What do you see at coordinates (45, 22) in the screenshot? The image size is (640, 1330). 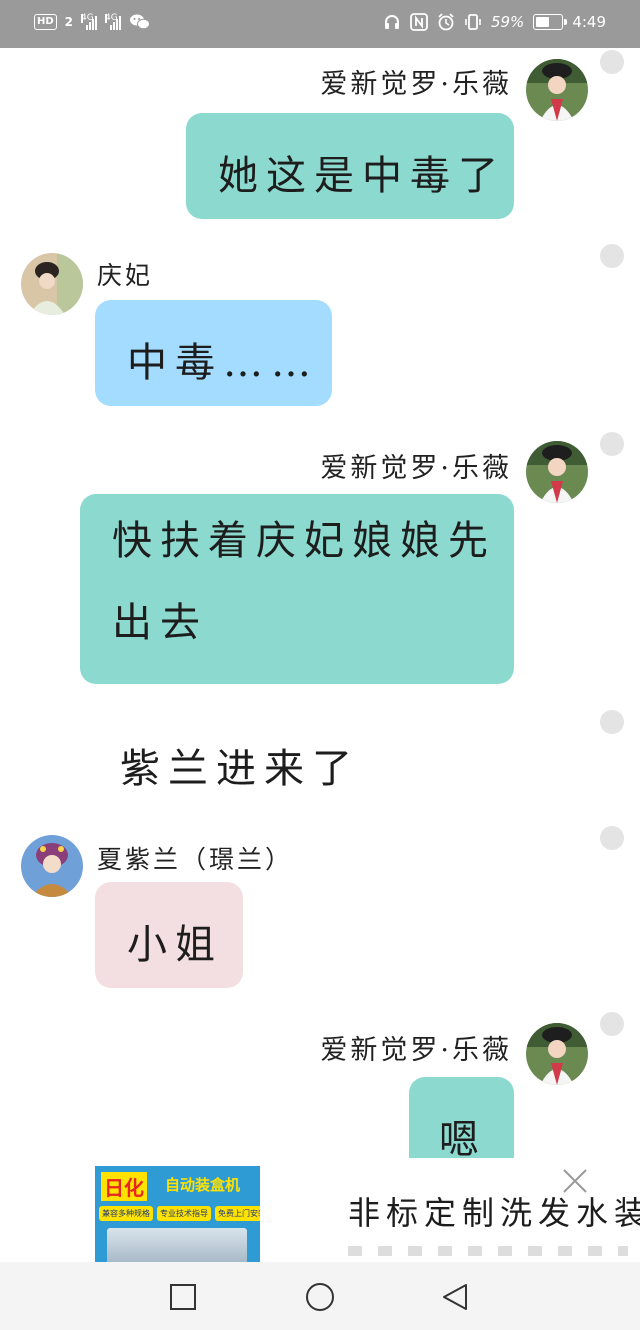 I see `hd-badge: HD` at bounding box center [45, 22].